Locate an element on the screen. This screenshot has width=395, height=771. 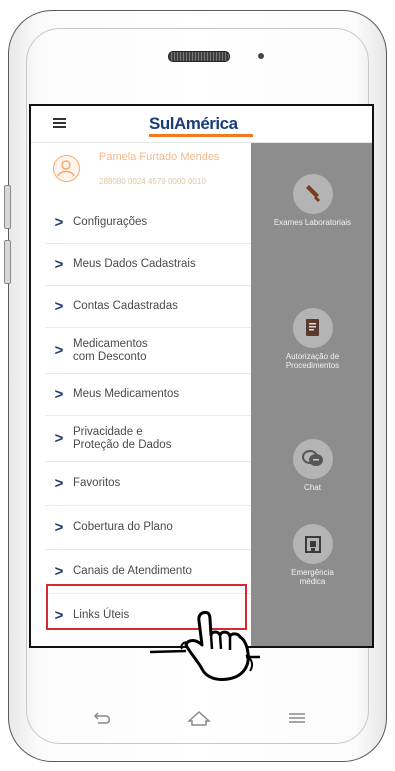
front-camera is located at coordinates (261, 56).